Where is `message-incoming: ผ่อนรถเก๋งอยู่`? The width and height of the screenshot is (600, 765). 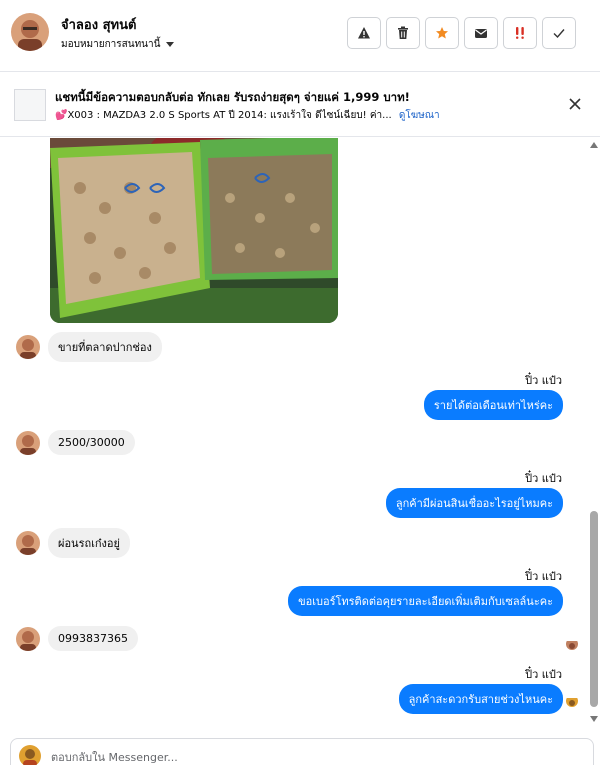
message-incoming: ผ่อนรถเก๋งอยู่ is located at coordinates (73, 543).